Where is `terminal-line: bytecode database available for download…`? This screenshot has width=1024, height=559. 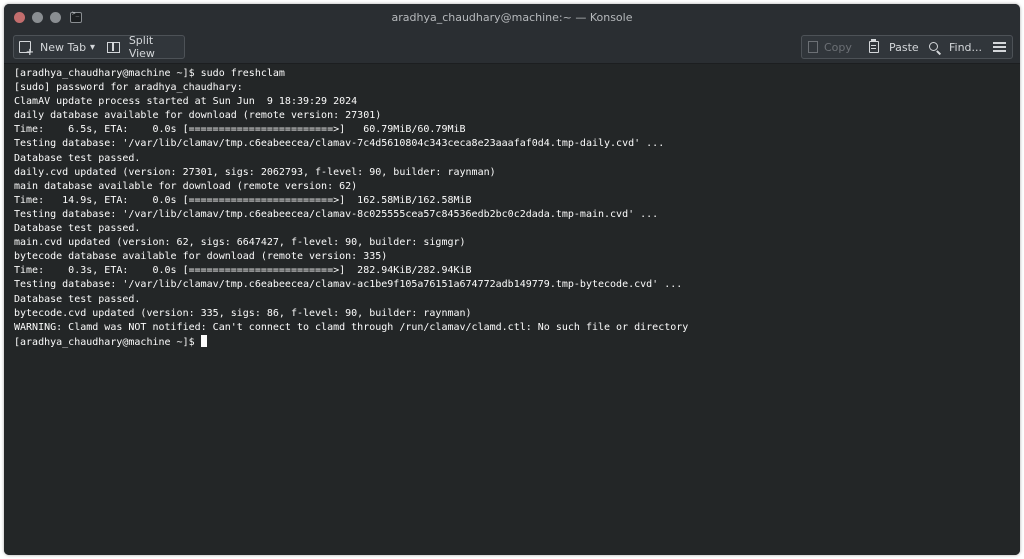
terminal-line: bytecode database available for download… is located at coordinates (201, 257).